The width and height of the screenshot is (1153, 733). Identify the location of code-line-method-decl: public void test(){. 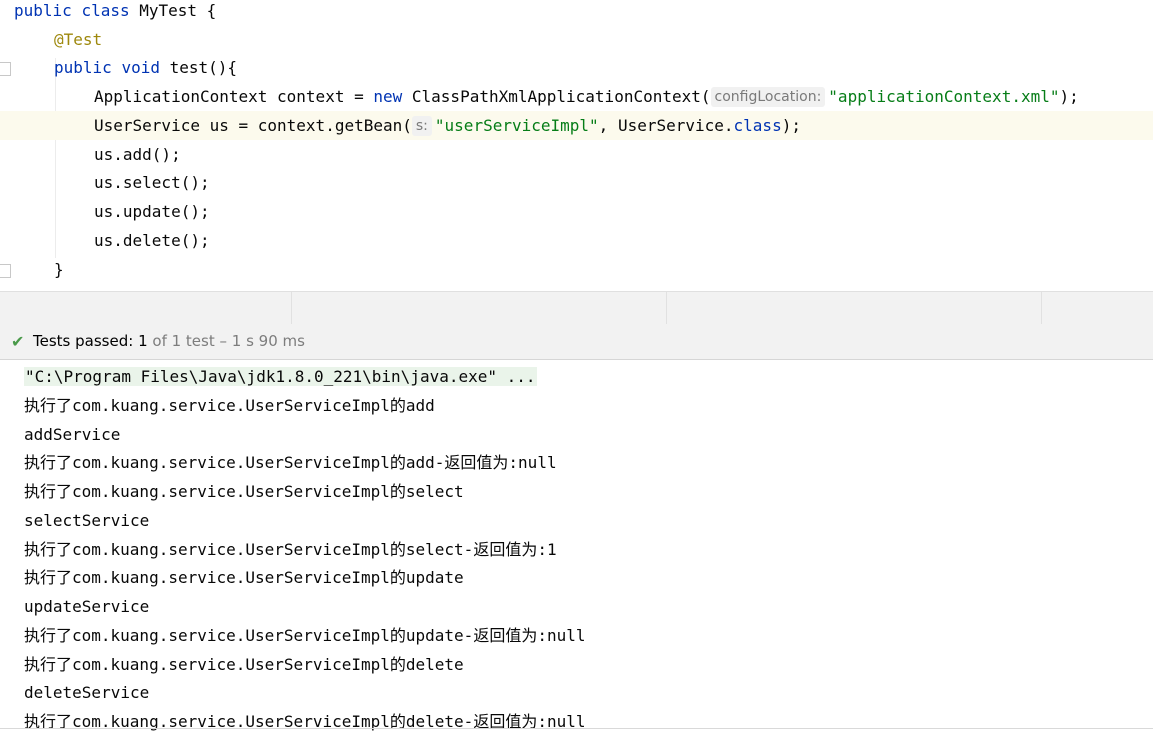
(576, 67).